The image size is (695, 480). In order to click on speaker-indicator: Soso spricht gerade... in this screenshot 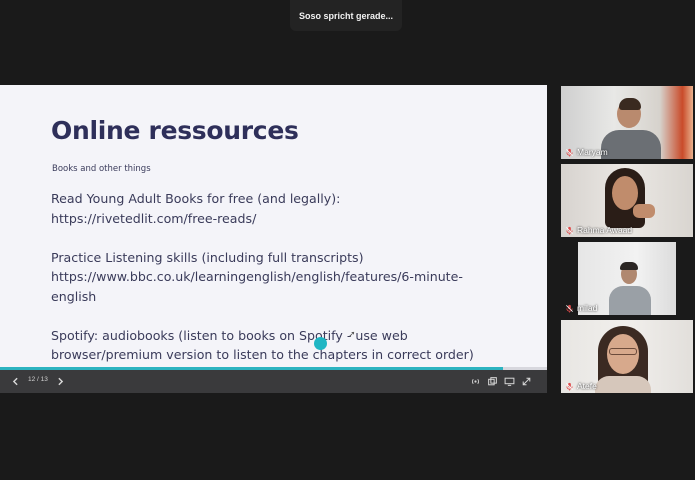, I will do `click(346, 15)`.